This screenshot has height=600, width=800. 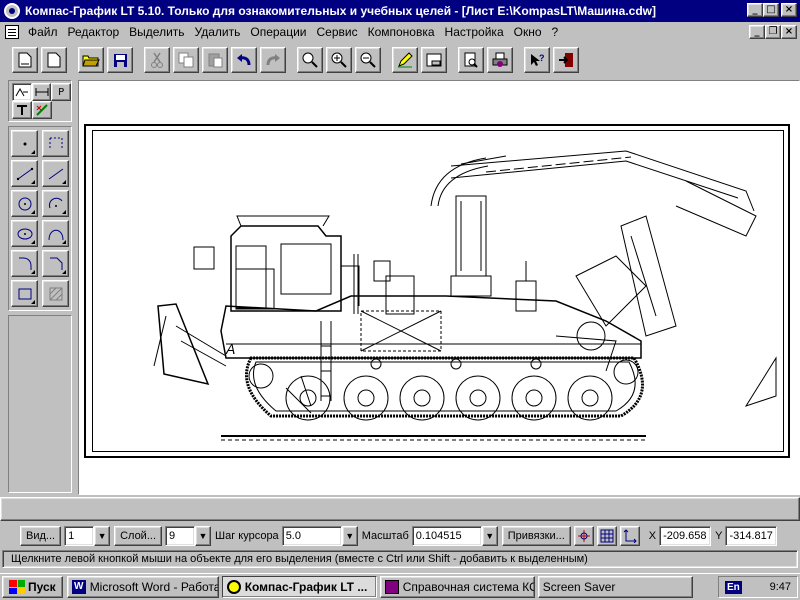 What do you see at coordinates (55, 263) in the screenshot?
I see `chamfer-tool` at bounding box center [55, 263].